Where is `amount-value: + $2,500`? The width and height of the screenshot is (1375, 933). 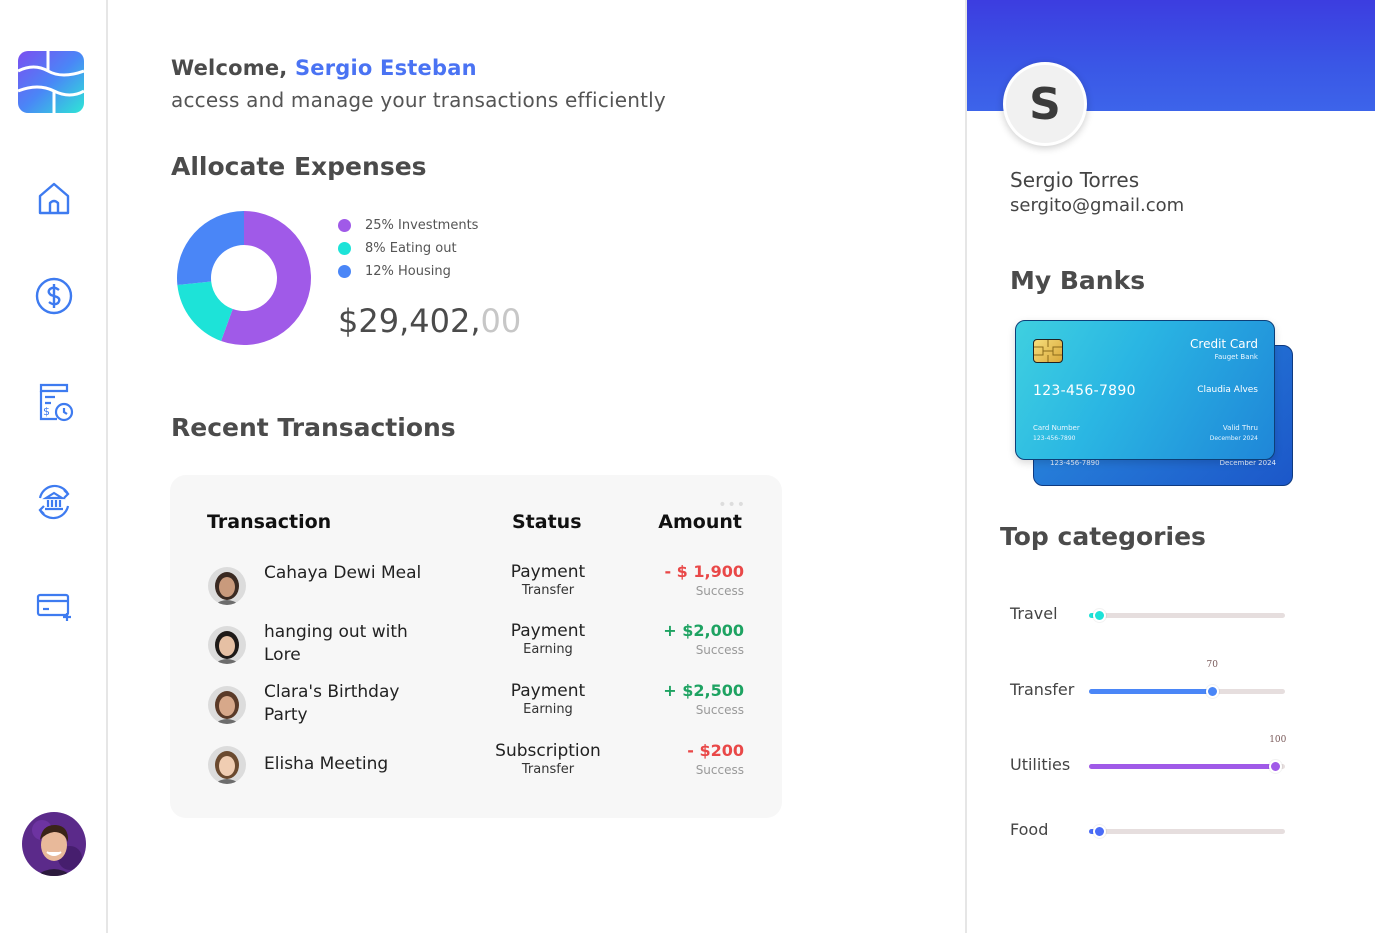 amount-value: + $2,500 is located at coordinates (703, 690).